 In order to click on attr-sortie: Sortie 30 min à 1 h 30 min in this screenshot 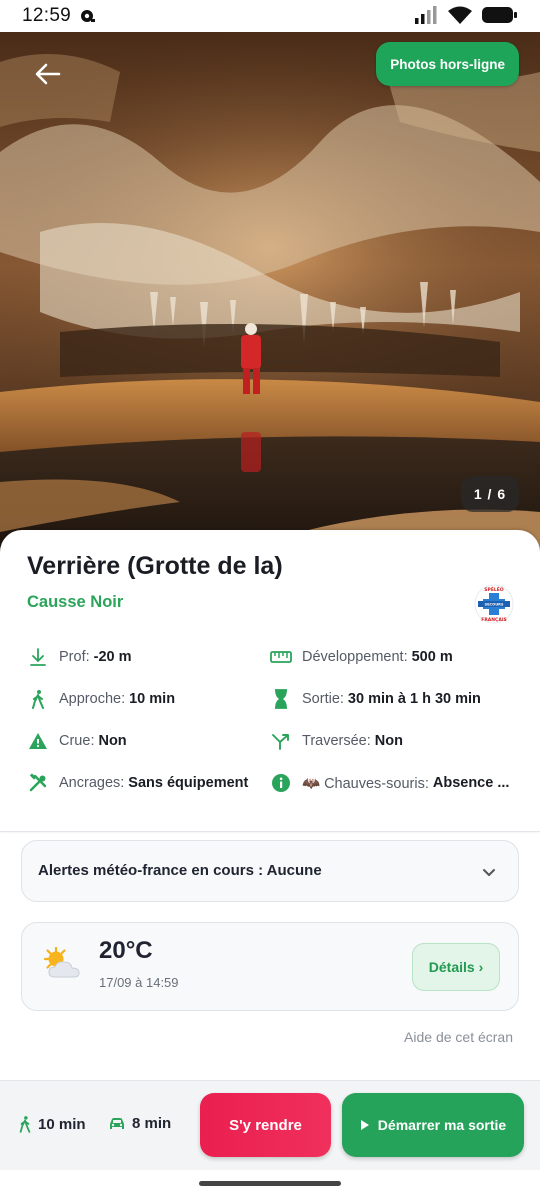, I will do `click(375, 699)`.